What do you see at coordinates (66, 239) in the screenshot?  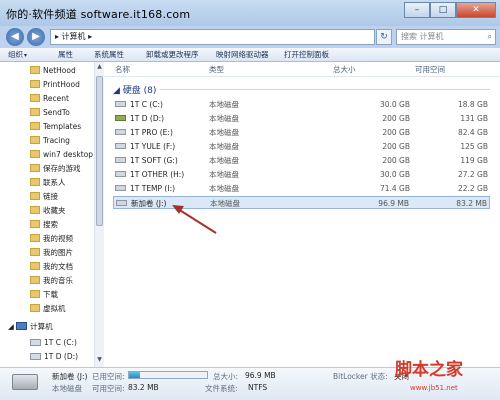 I see `nav-item: 我的视频` at bounding box center [66, 239].